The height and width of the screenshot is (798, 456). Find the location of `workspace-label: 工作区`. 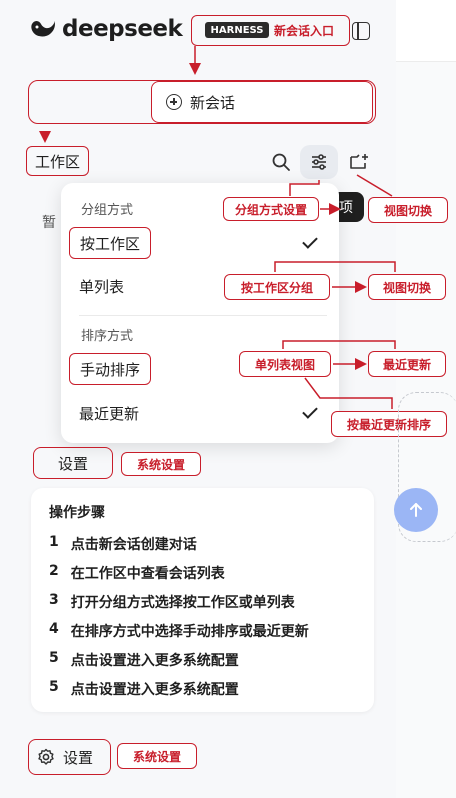

workspace-label: 工作区 is located at coordinates (57, 161).